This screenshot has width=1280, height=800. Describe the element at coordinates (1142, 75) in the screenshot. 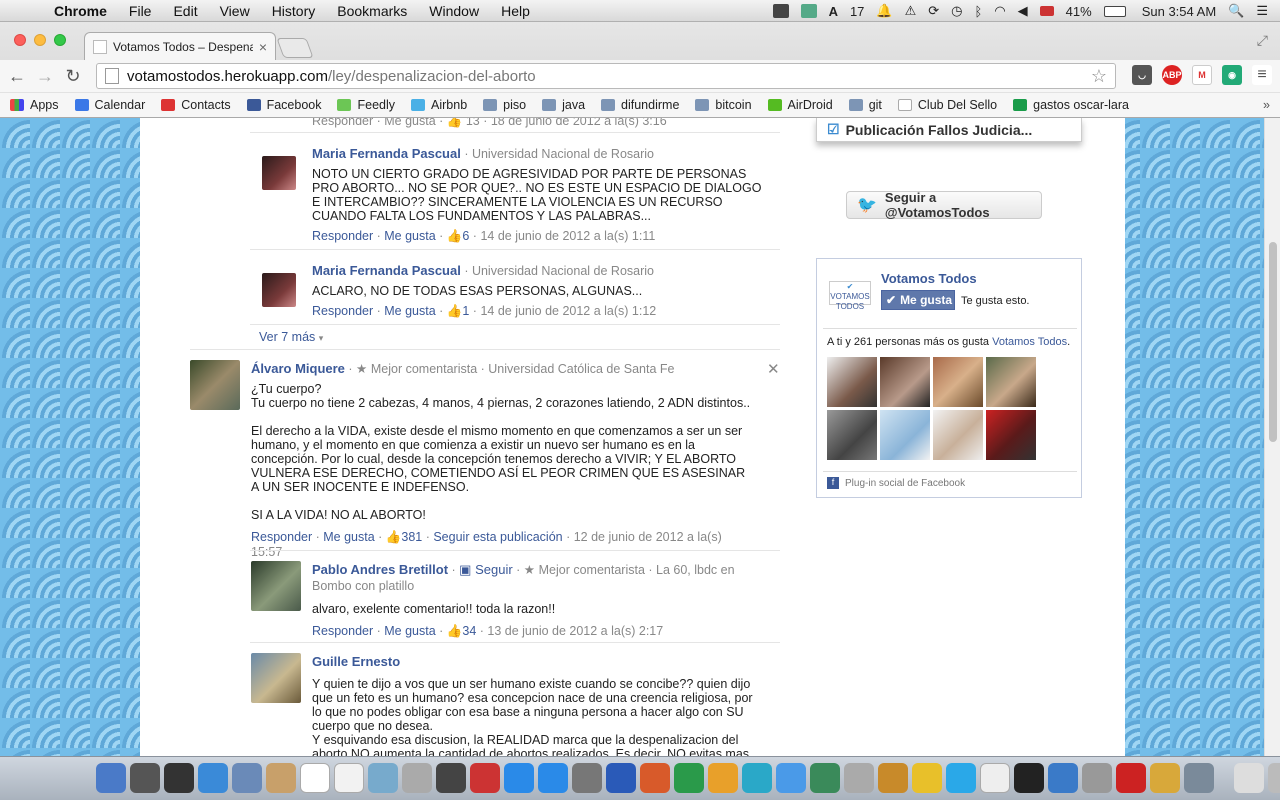

I see `pocket-icon: ◡` at that location.